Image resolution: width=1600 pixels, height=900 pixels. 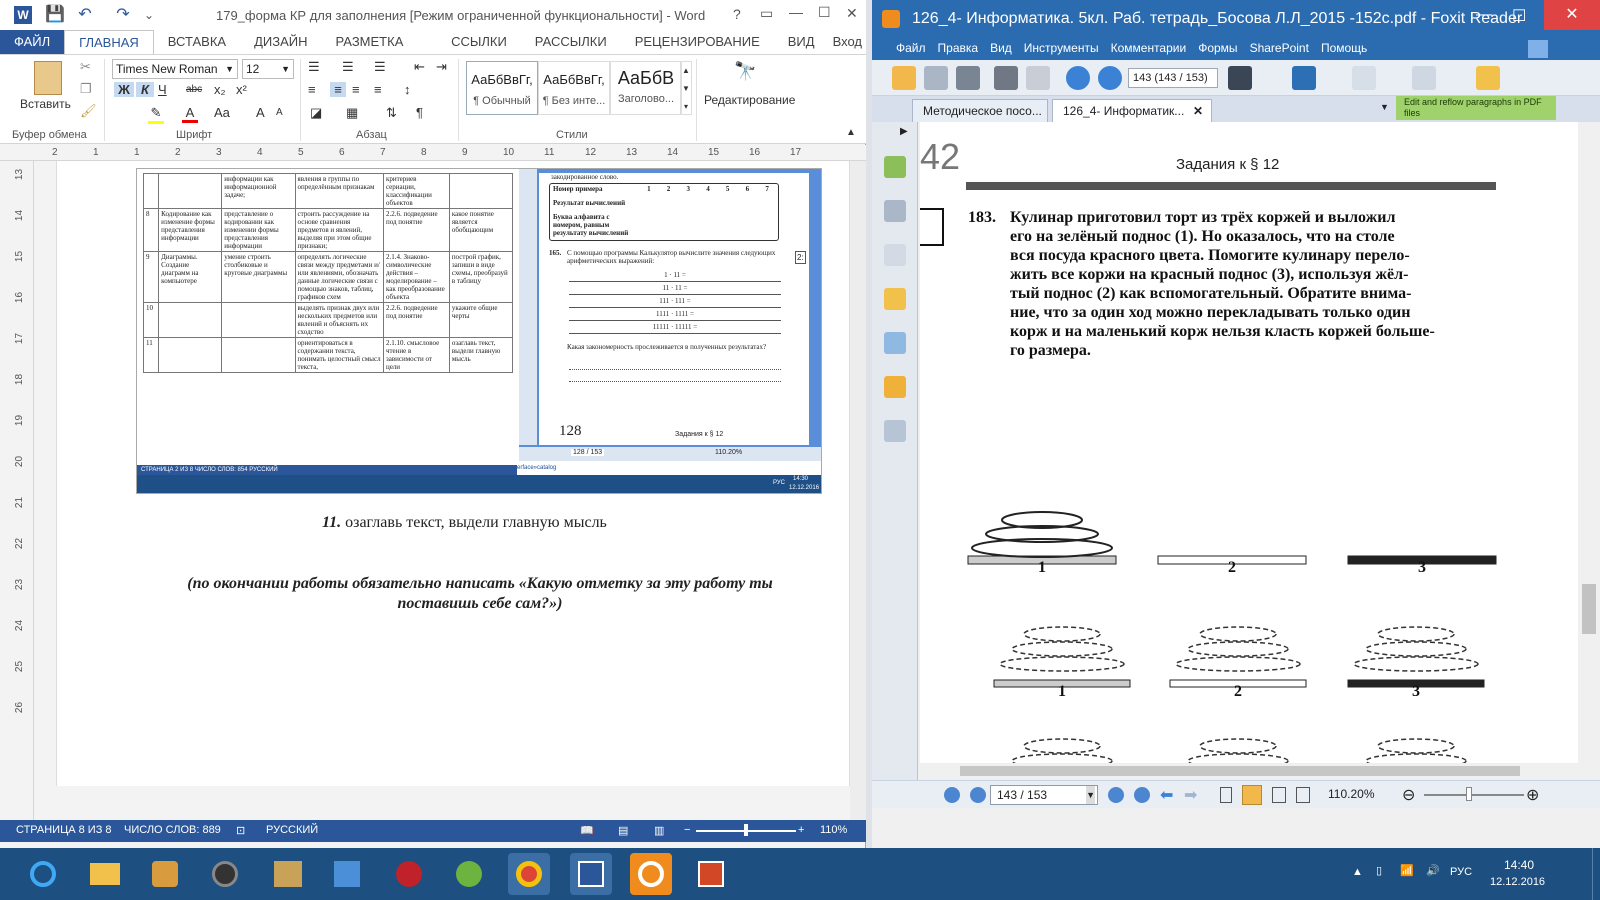 What do you see at coordinates (1001, 49) in the screenshot?
I see `menu-item: Вид` at bounding box center [1001, 49].